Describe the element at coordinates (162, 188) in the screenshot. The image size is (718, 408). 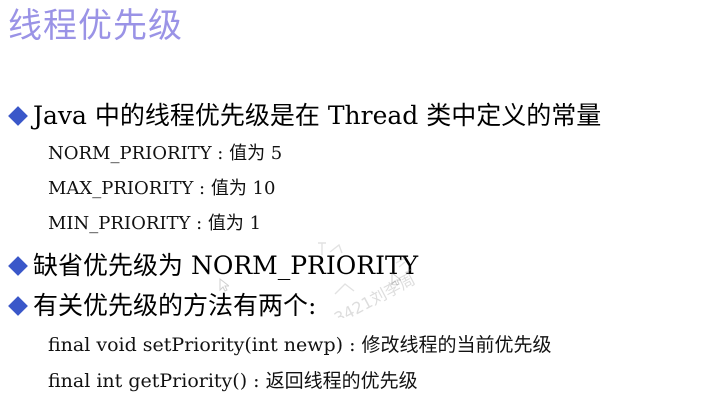
I see `max-priority-item: MAX_PRIORITY : 值为 10` at that location.